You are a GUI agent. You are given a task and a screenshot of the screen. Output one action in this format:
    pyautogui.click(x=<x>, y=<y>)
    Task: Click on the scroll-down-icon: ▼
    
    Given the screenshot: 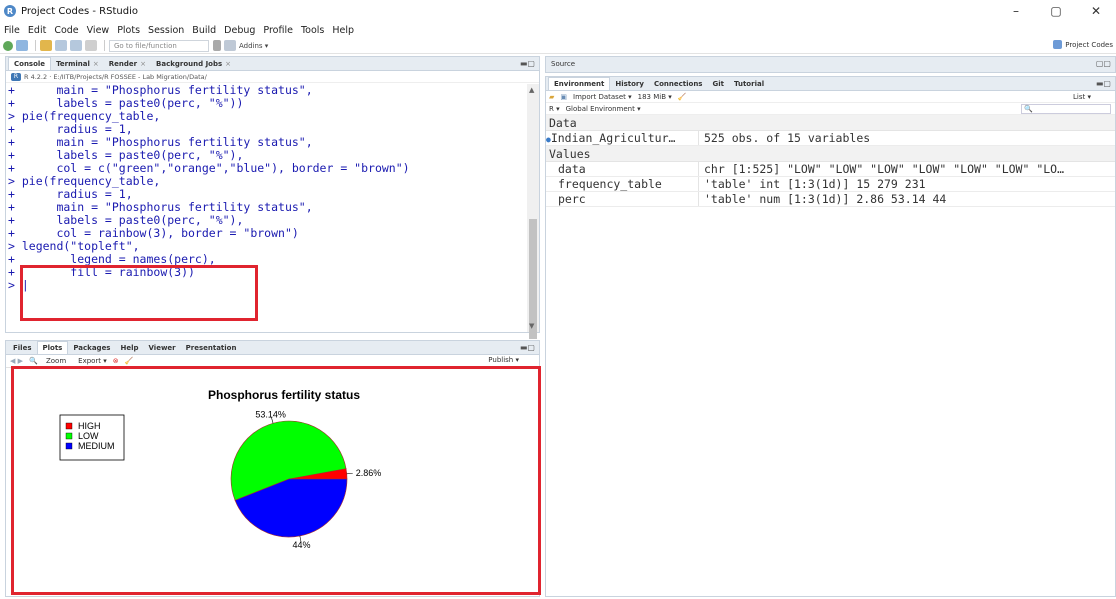 What is the action you would take?
    pyautogui.click(x=531, y=326)
    